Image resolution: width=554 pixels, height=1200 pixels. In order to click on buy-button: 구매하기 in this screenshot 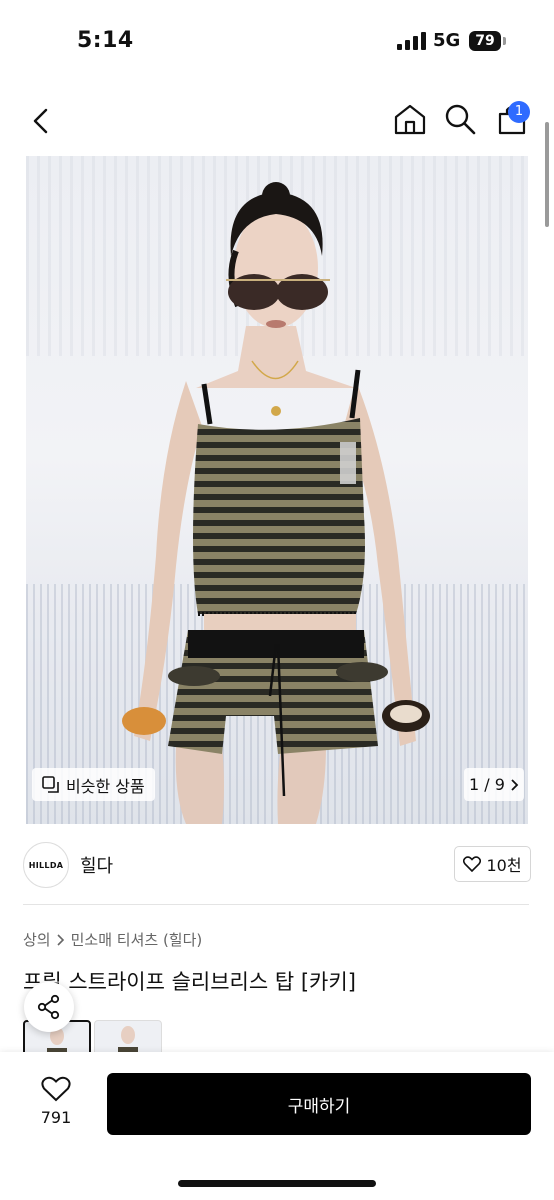, I will do `click(319, 1104)`.